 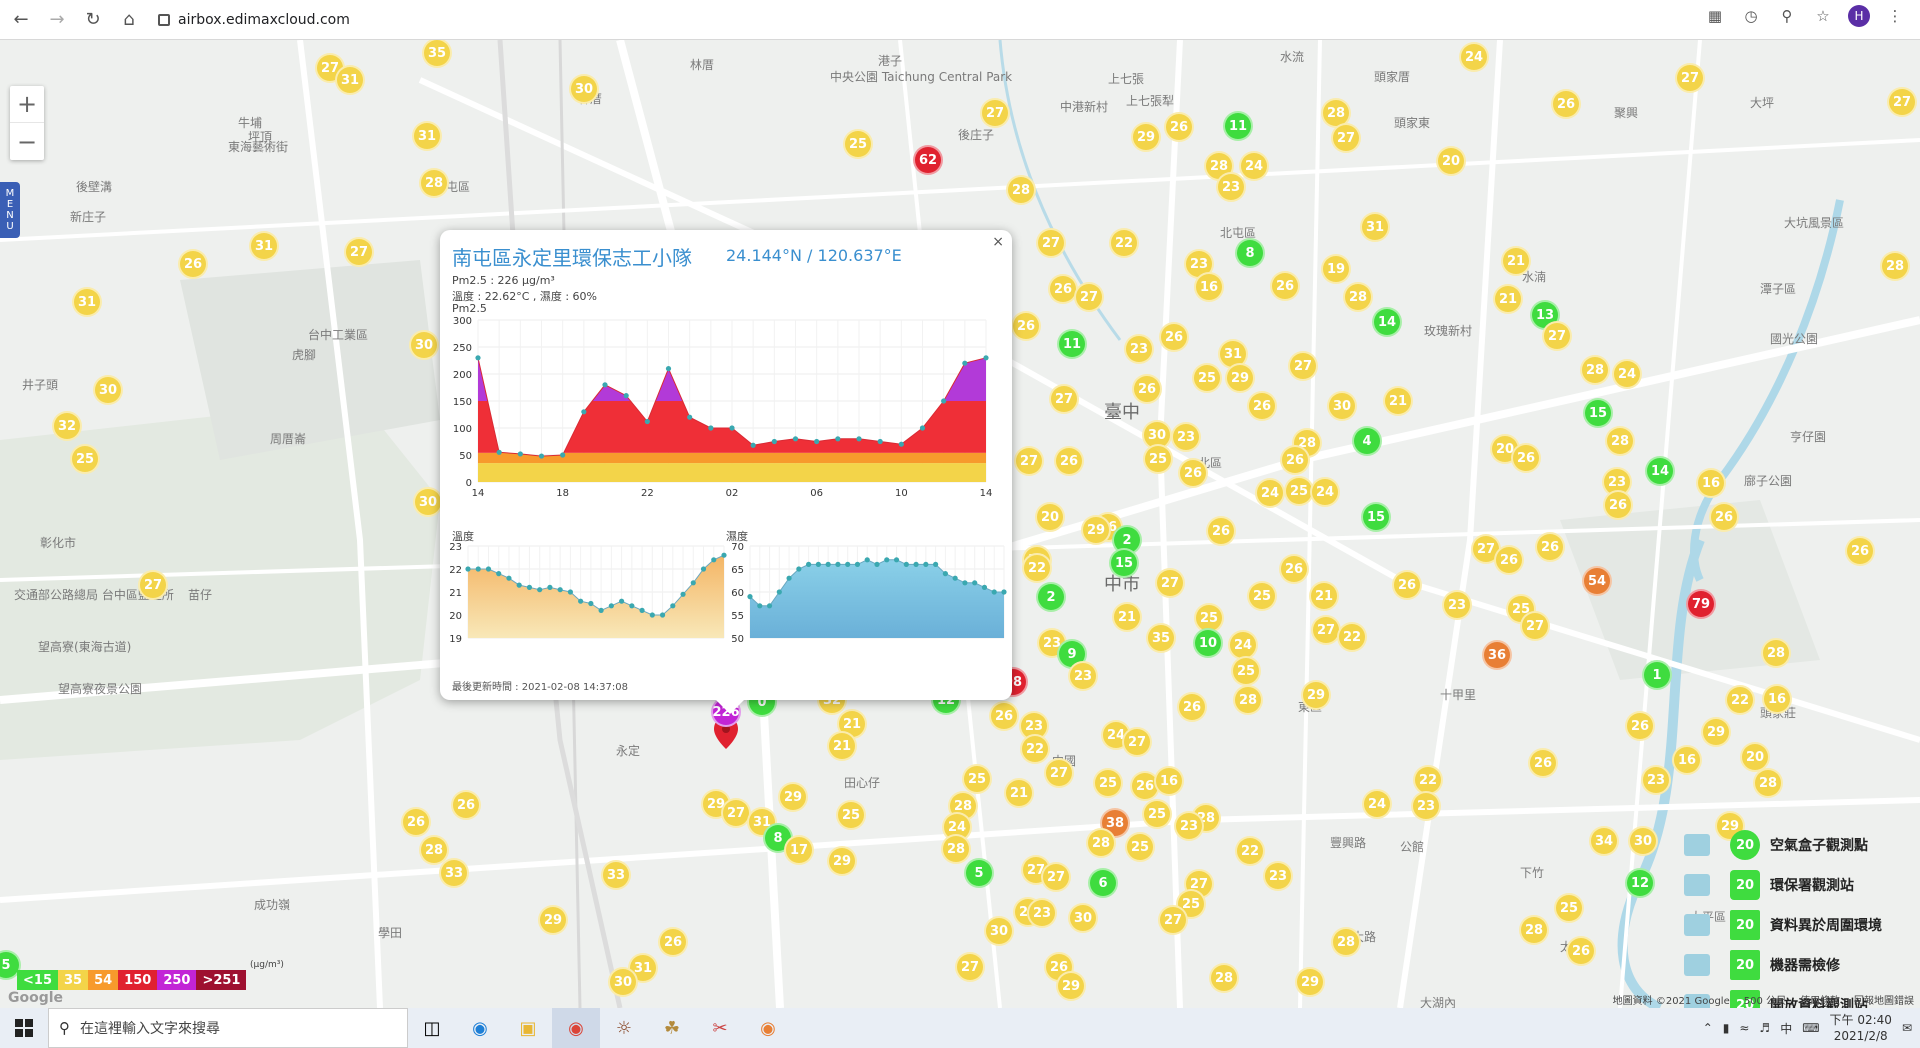 I want to click on station-marker: 2, so click(x=1051, y=597).